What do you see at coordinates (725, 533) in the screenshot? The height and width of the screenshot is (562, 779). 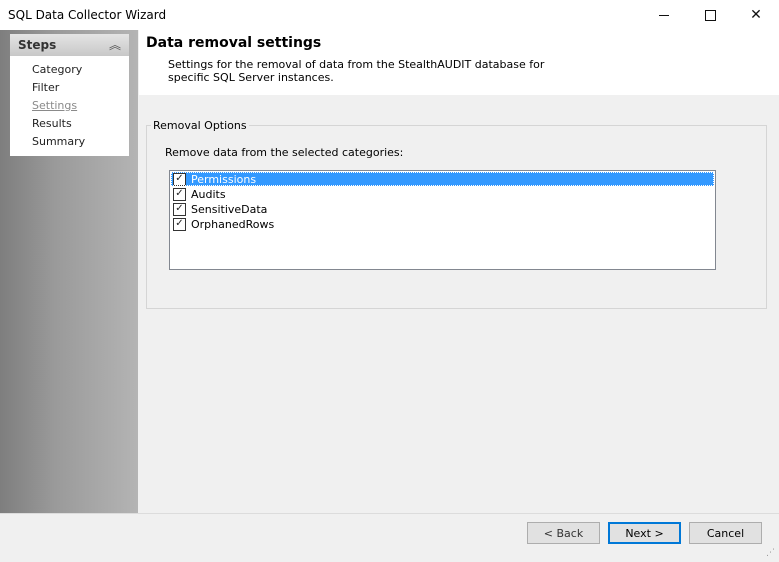 I see `cancel-button: Cancel` at bounding box center [725, 533].